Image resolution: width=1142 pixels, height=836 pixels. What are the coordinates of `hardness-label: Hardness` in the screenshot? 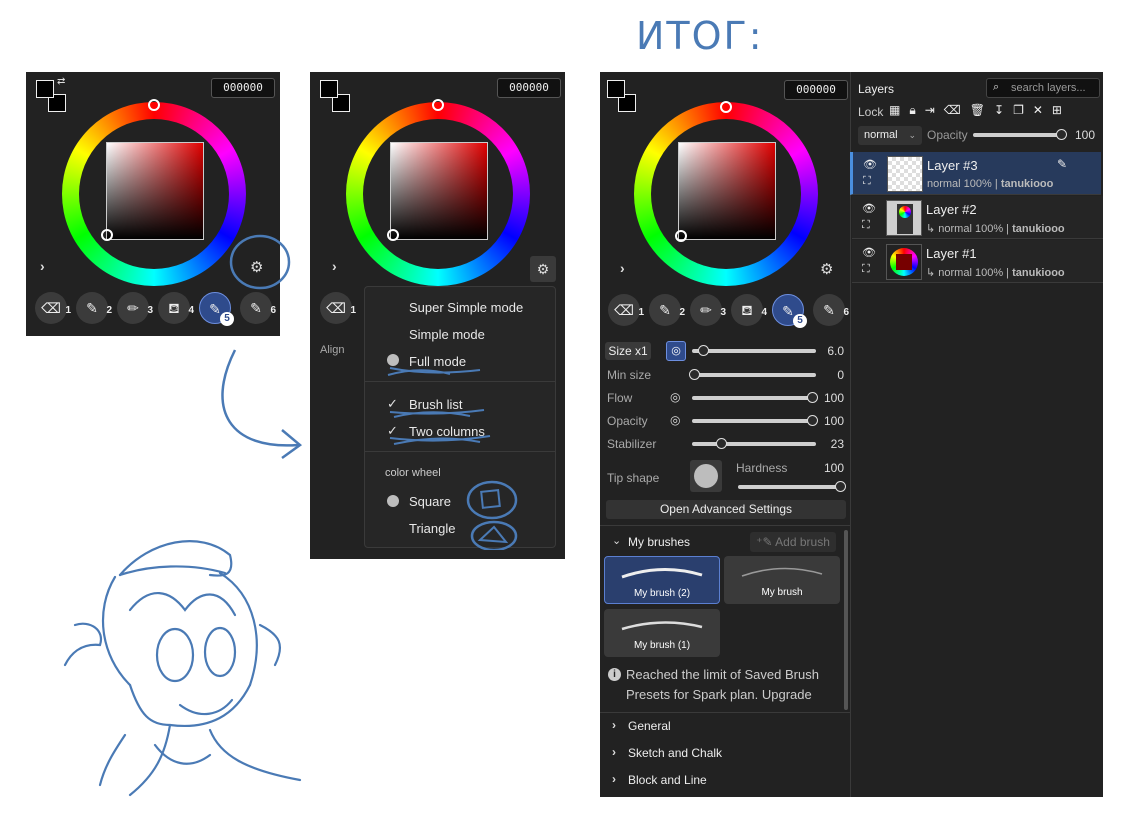 It's located at (762, 468).